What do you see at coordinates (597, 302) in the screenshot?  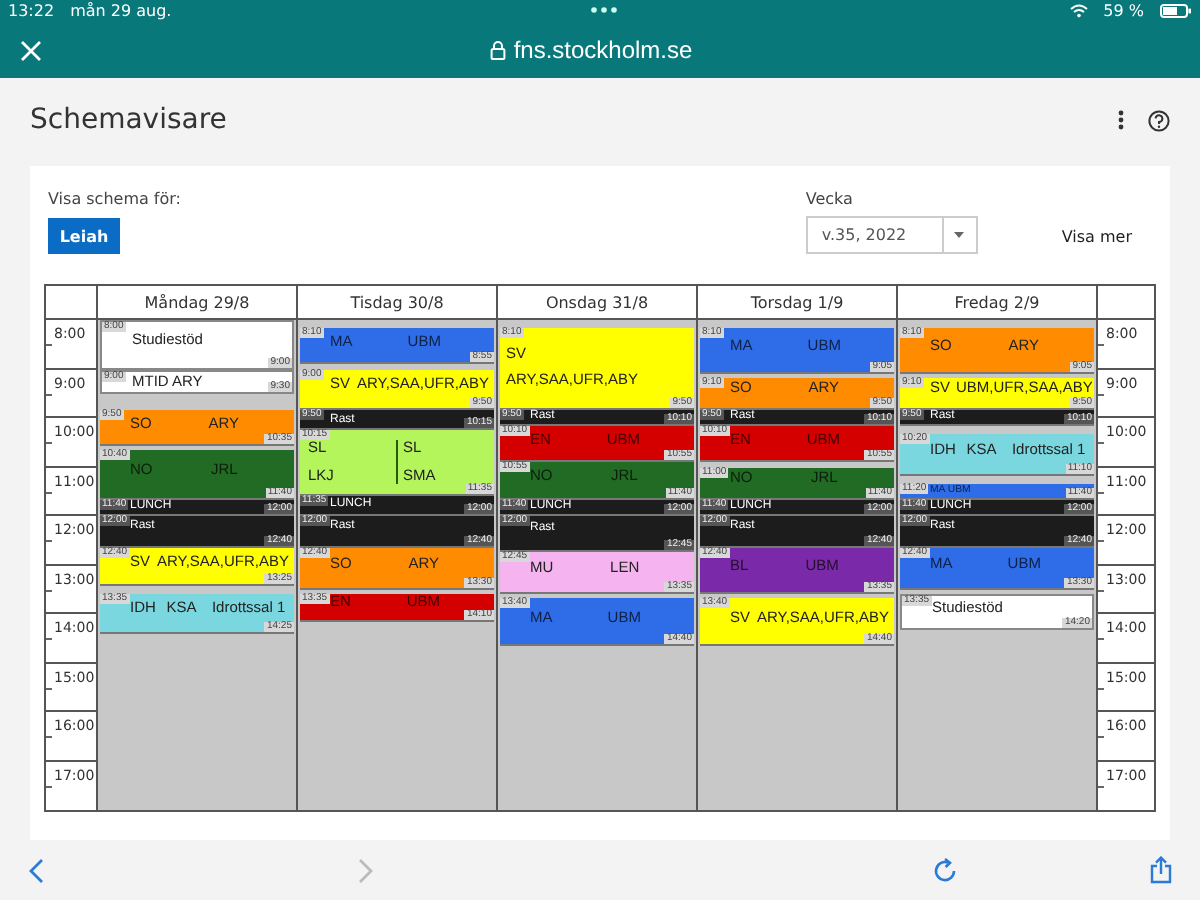 I see `day-header: Onsdag 31/8` at bounding box center [597, 302].